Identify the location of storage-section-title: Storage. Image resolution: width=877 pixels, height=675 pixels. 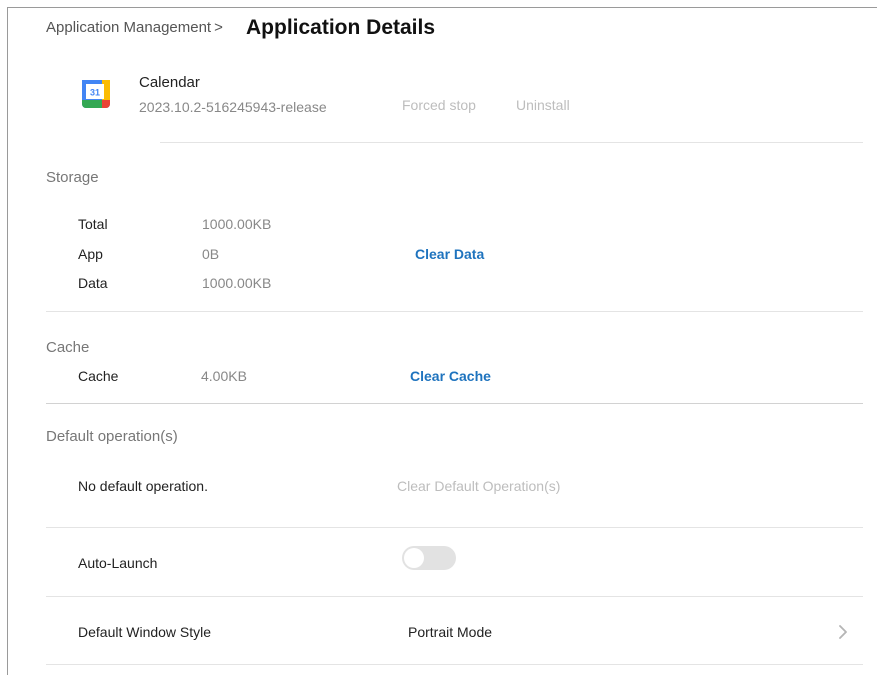
(72, 177).